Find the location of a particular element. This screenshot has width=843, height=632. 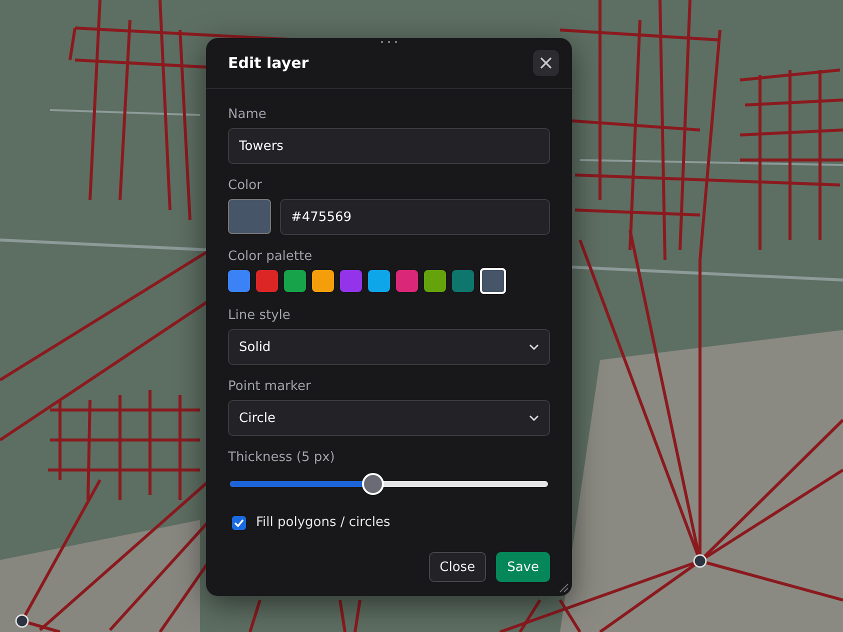

close-icon is located at coordinates (546, 63).